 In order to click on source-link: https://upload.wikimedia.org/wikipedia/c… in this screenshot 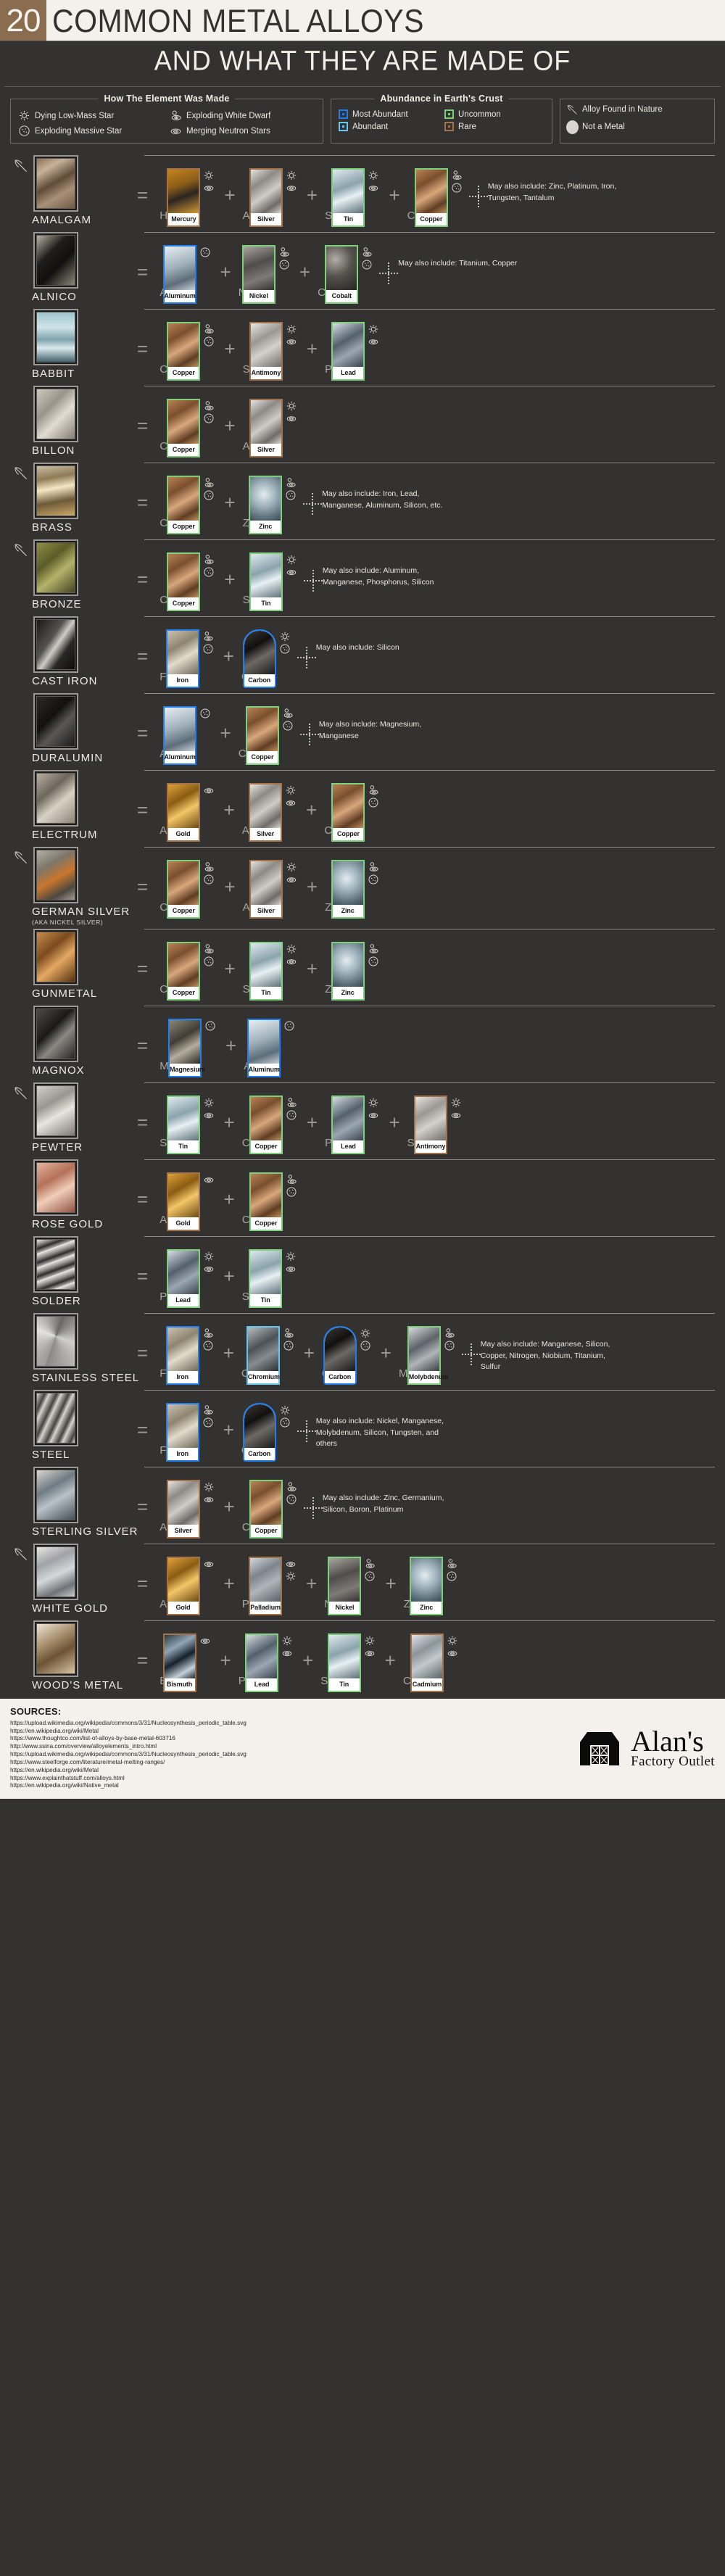, I will do `click(272, 1755)`.